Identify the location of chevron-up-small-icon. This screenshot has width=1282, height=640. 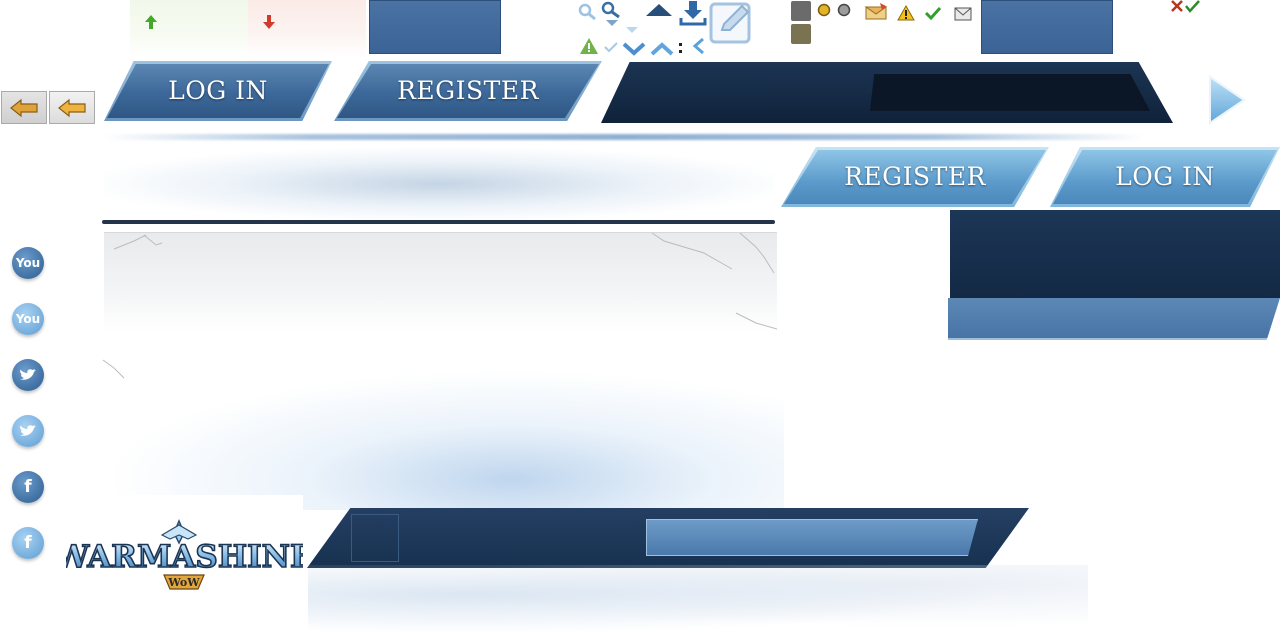
(662, 49).